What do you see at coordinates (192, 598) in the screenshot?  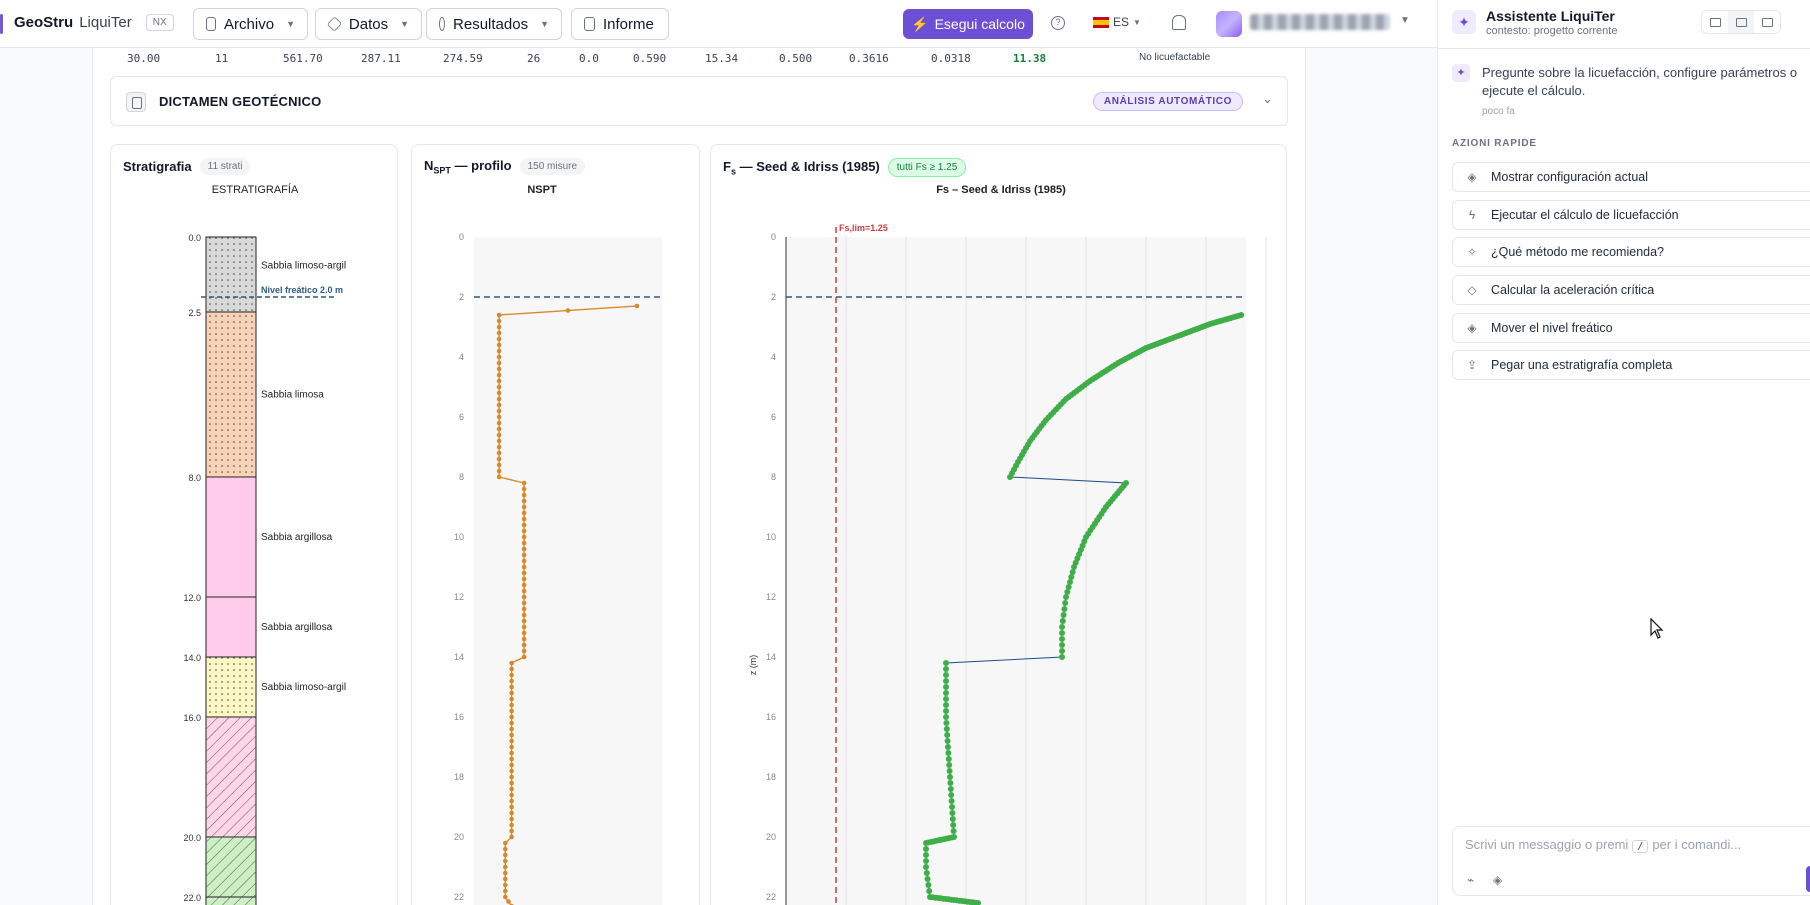 I see `depth-tick-label: 12.0` at bounding box center [192, 598].